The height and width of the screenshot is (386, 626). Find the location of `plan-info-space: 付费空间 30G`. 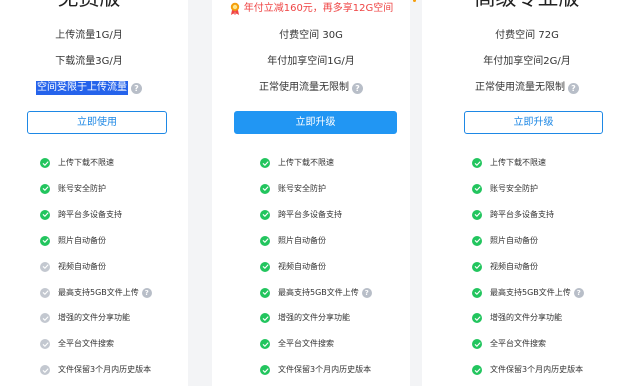

plan-info-space: 付费空间 30G is located at coordinates (311, 36).